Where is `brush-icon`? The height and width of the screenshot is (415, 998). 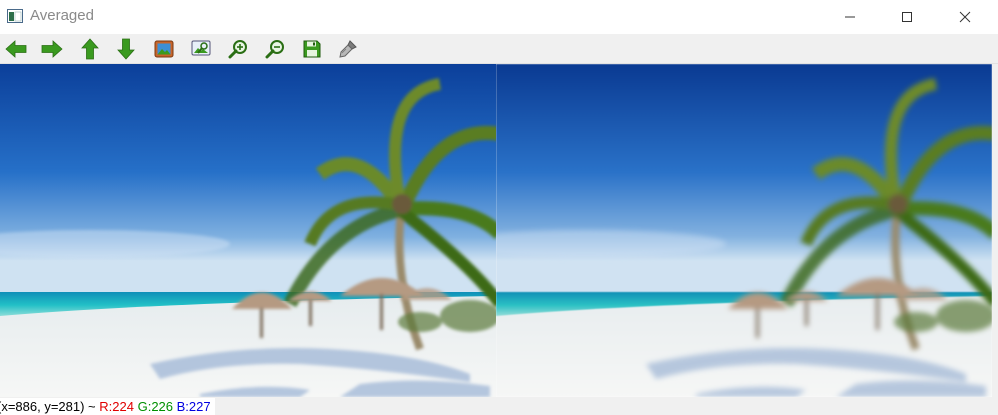 brush-icon is located at coordinates (348, 49).